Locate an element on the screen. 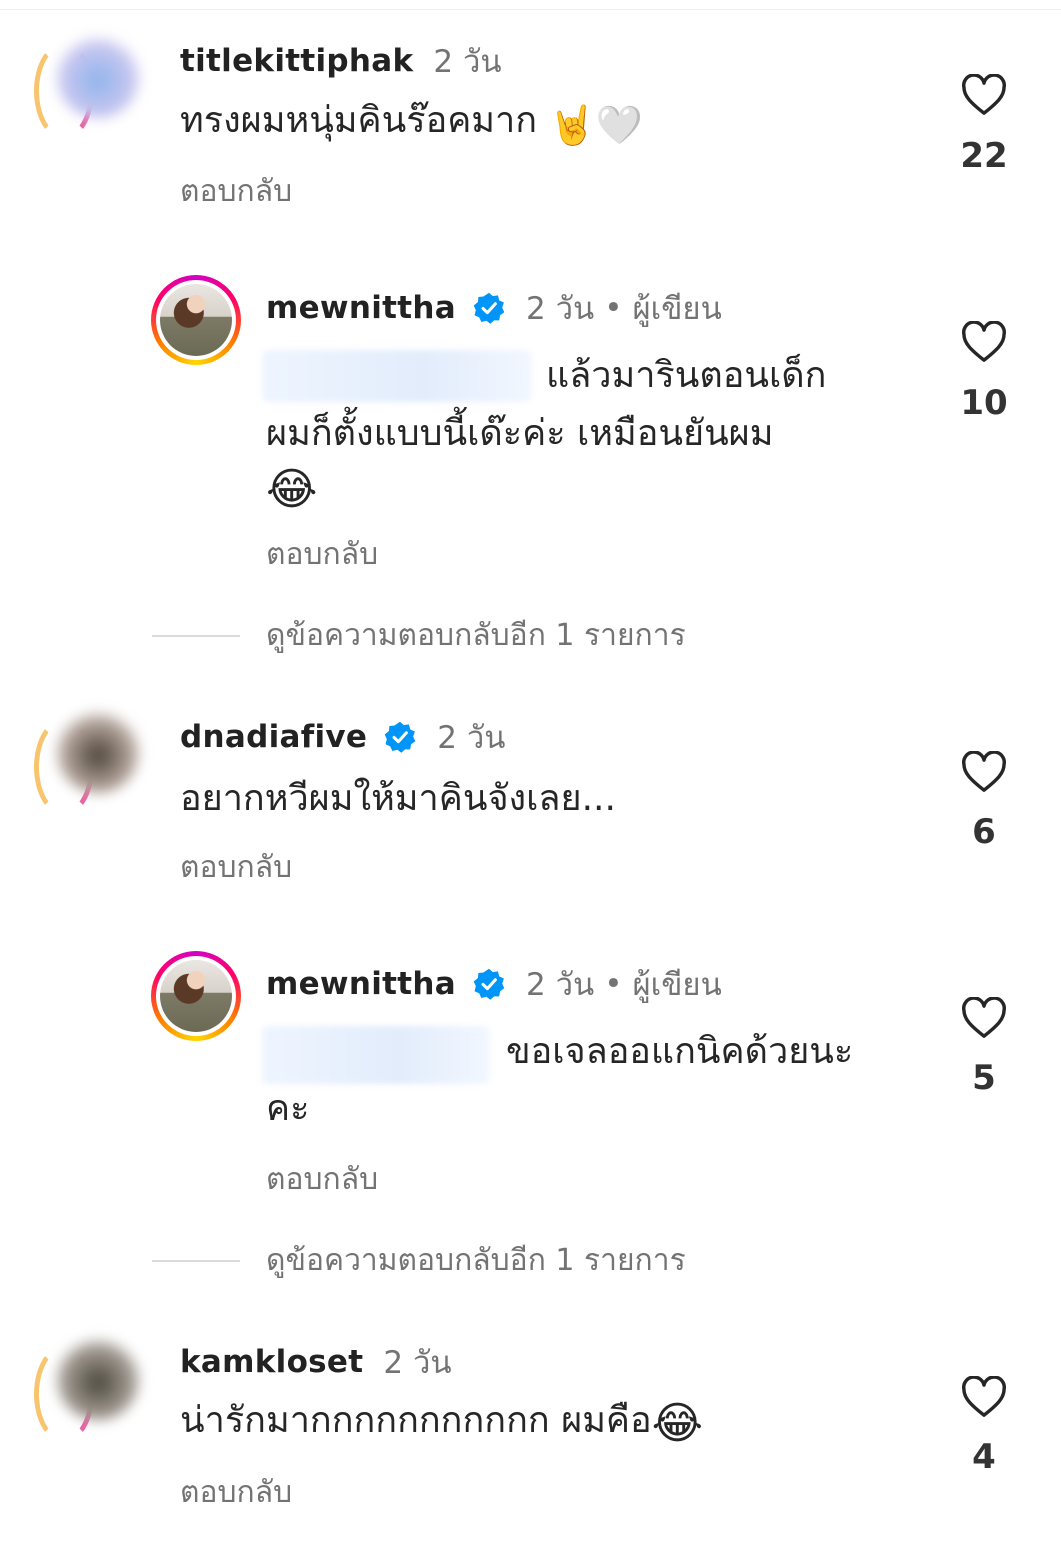  comment-text-row: น่ารักมากกกกกกกกกกก ผมคือ😂 is located at coordinates (441, 1421).